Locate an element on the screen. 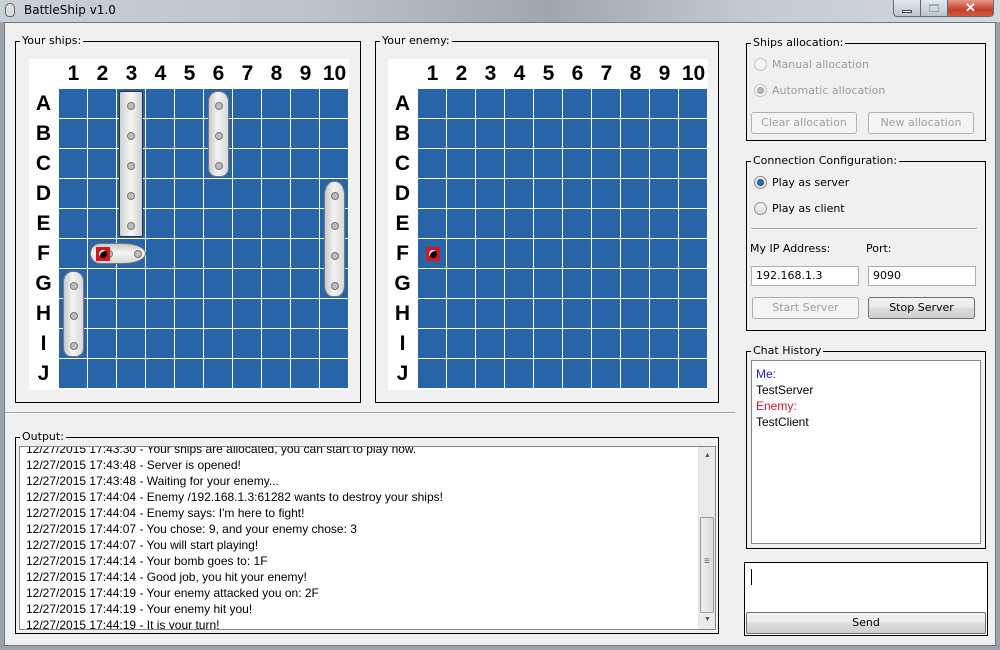 The width and height of the screenshot is (1000, 650). board-cell-9H is located at coordinates (664, 314).